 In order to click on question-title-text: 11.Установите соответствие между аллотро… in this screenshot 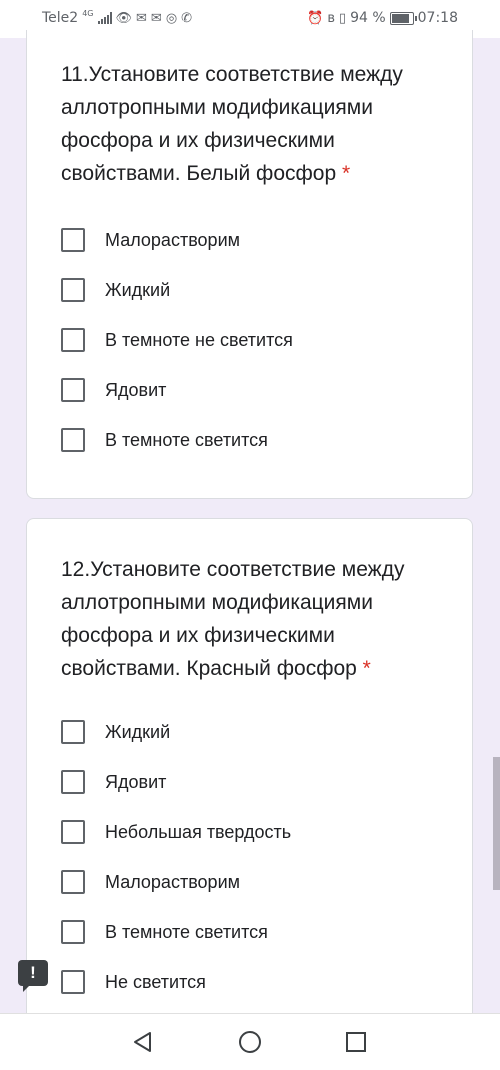, I will do `click(232, 124)`.